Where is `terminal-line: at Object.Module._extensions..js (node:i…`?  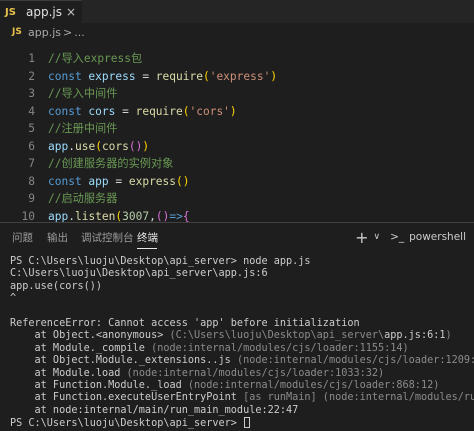 terminal-line: at Object.Module._extensions..js (node:i… is located at coordinates (242, 361).